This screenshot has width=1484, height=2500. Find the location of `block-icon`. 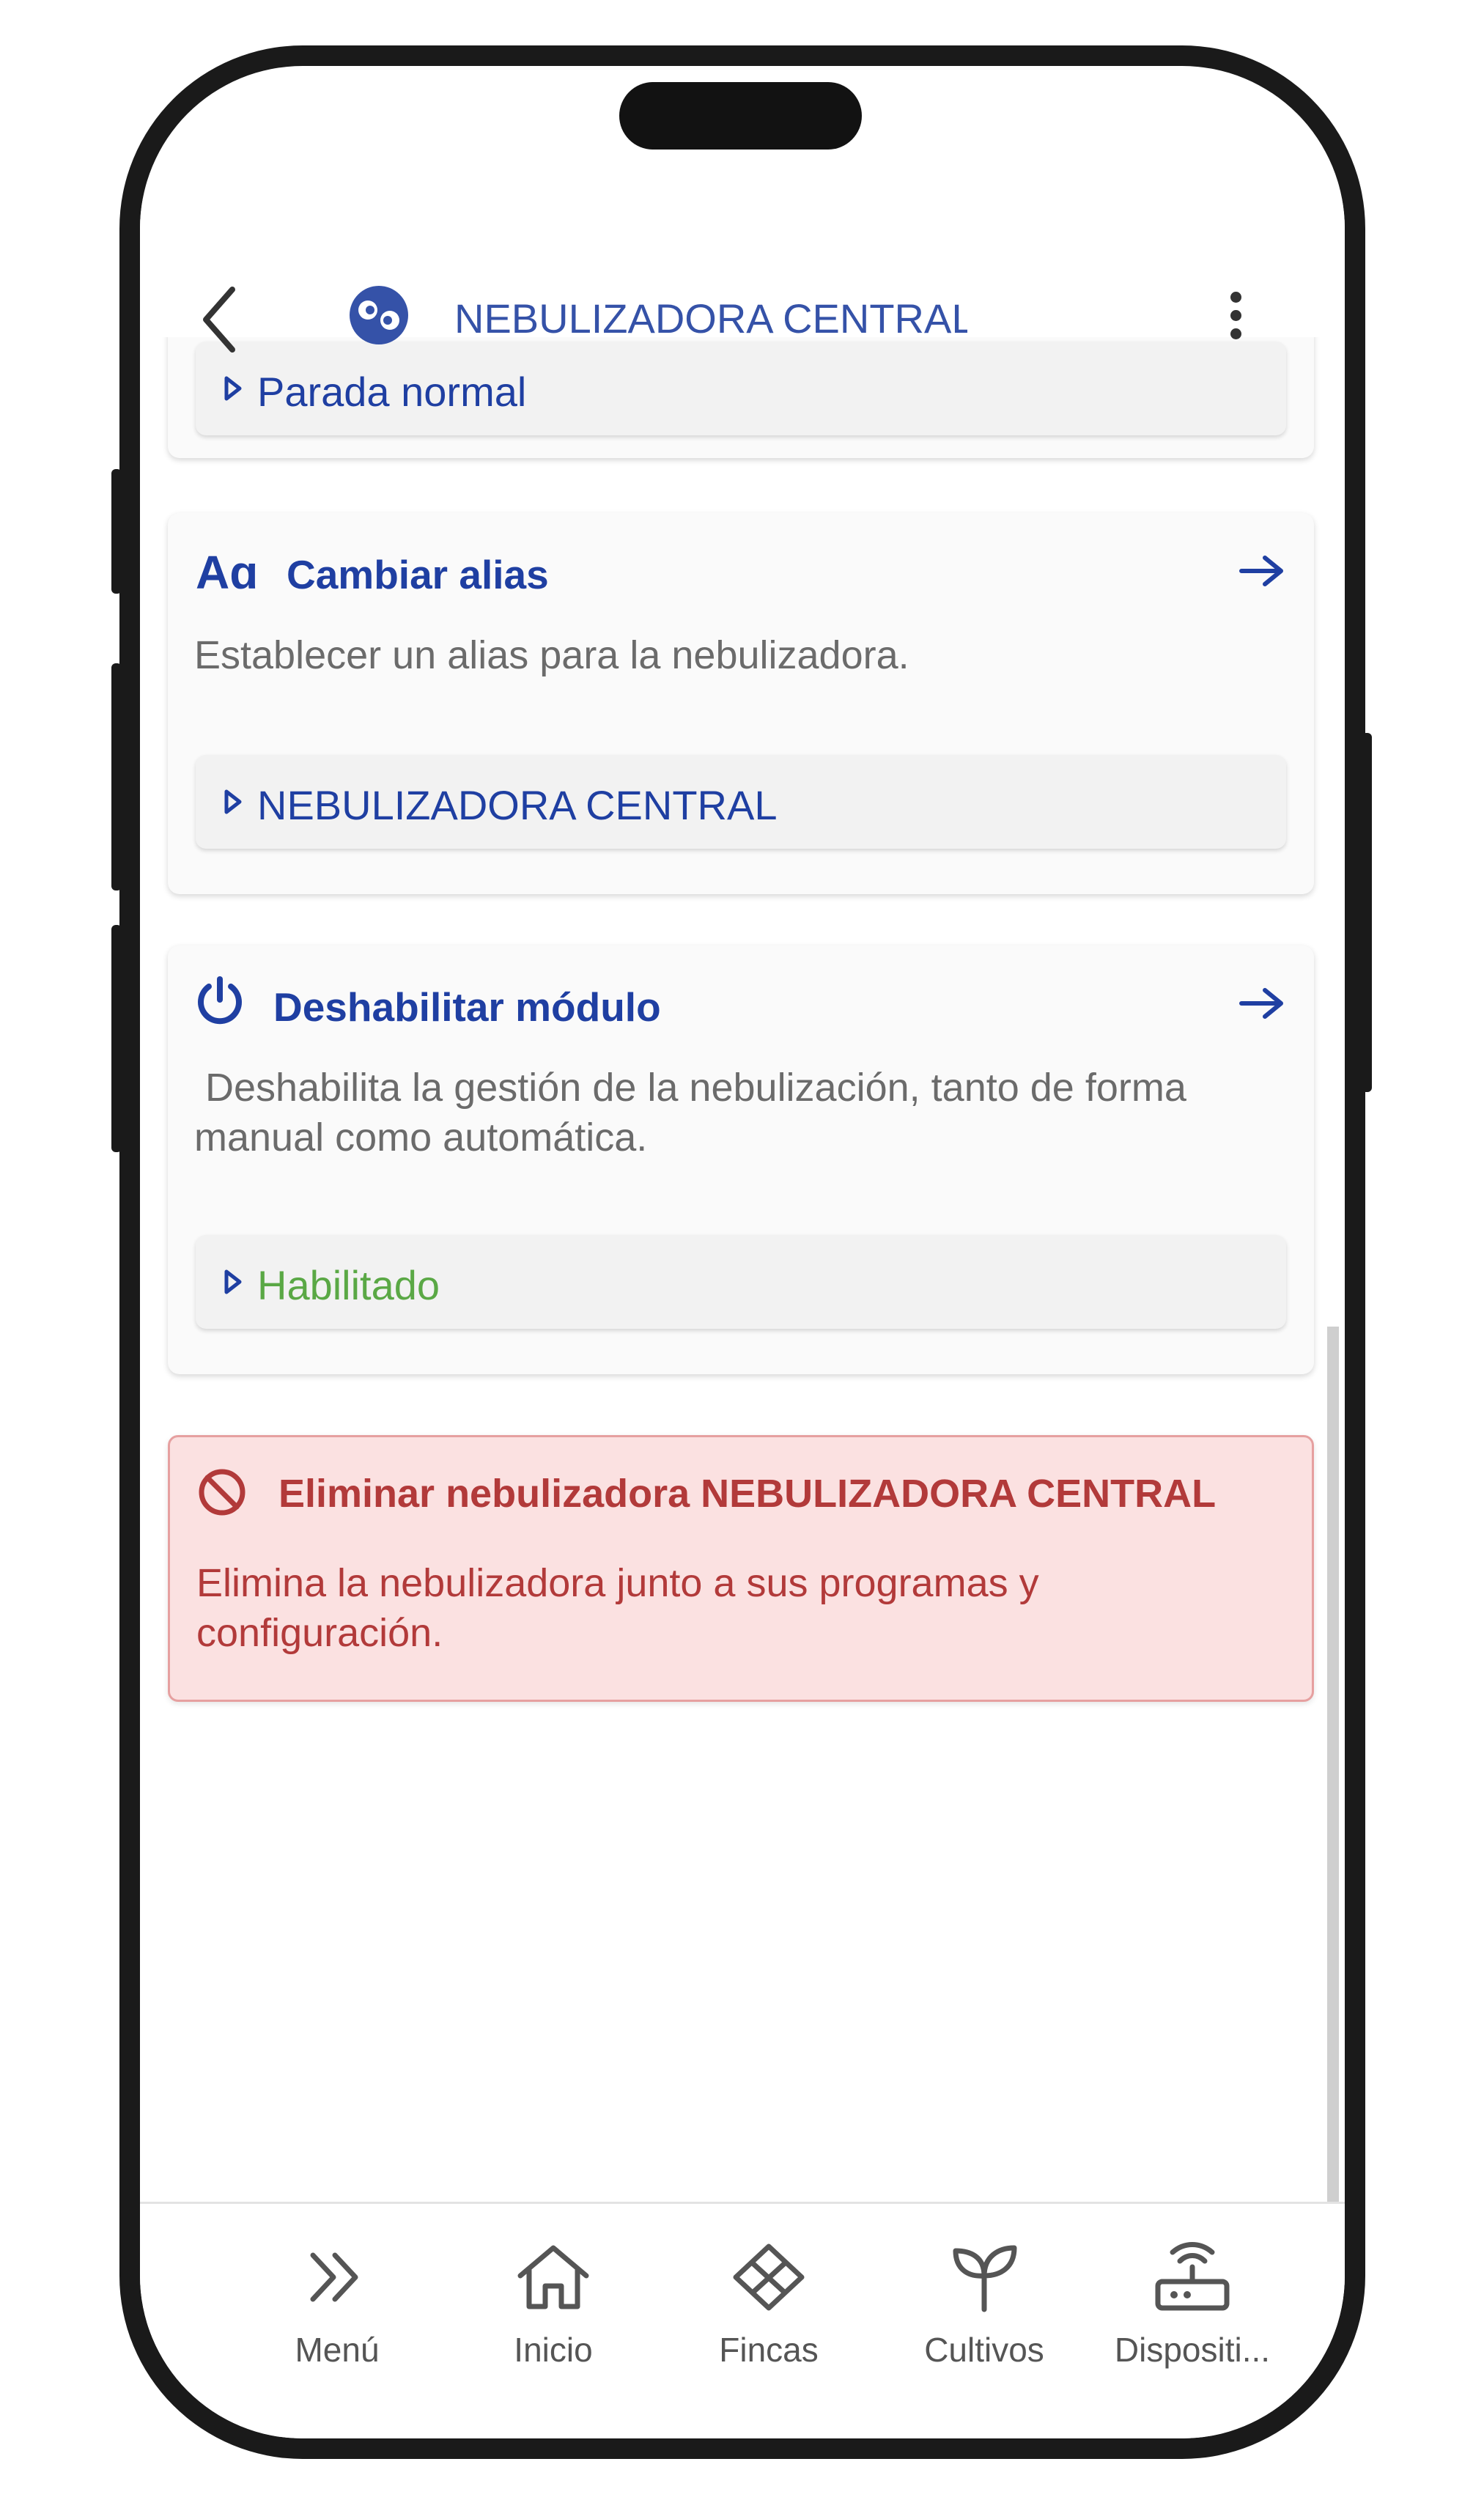

block-icon is located at coordinates (223, 1493).